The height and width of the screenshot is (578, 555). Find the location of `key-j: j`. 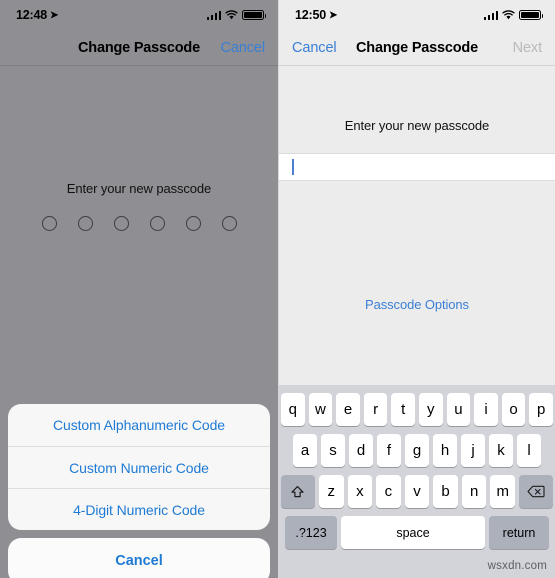

key-j: j is located at coordinates (473, 450).